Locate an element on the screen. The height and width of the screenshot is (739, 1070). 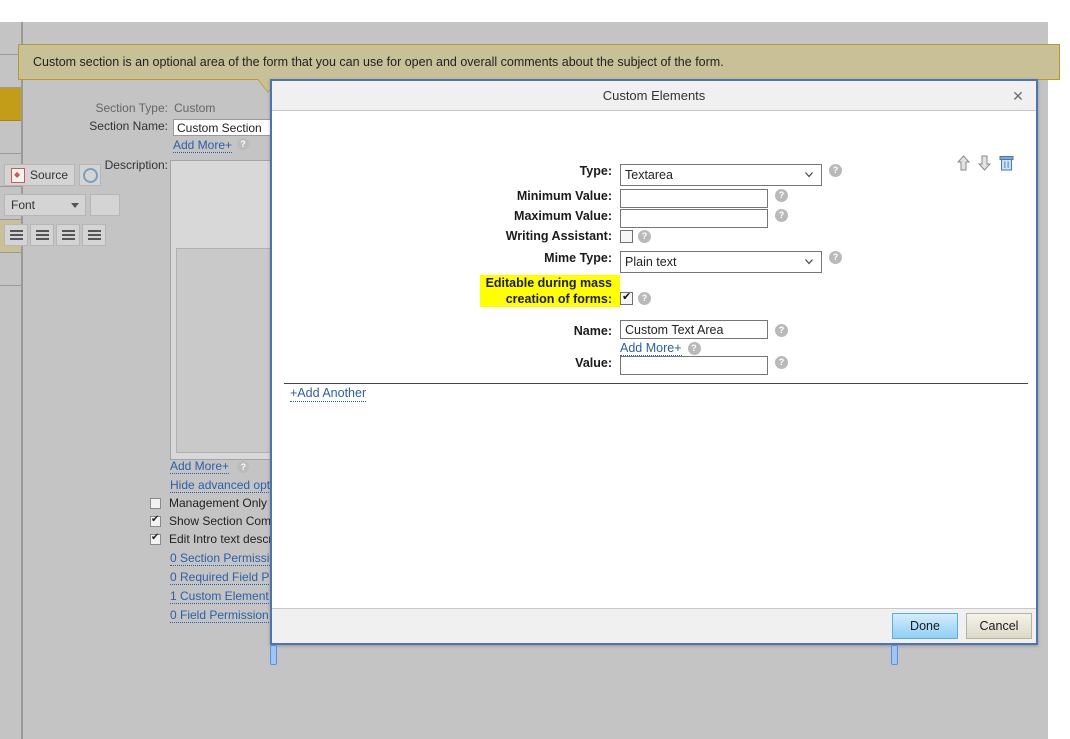
edit-intro-text-checkbox is located at coordinates (155, 538).